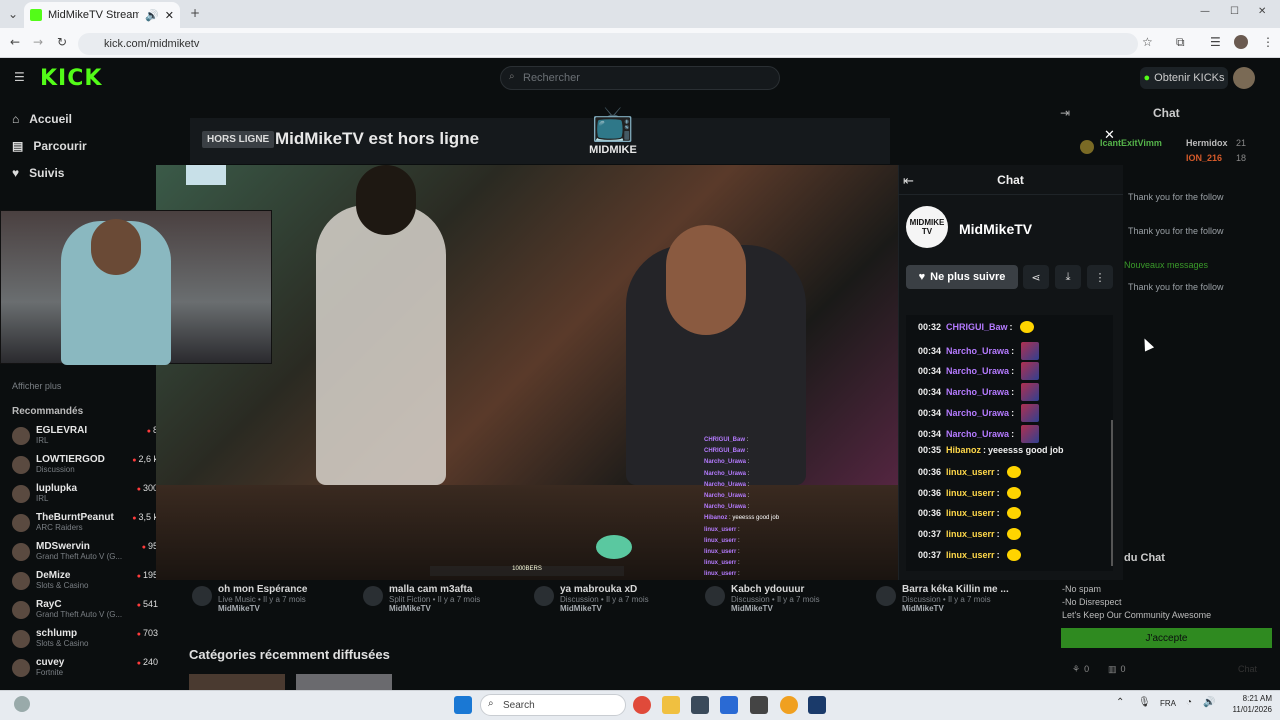  I want to click on steam-taskbar-icon, so click(817, 705).